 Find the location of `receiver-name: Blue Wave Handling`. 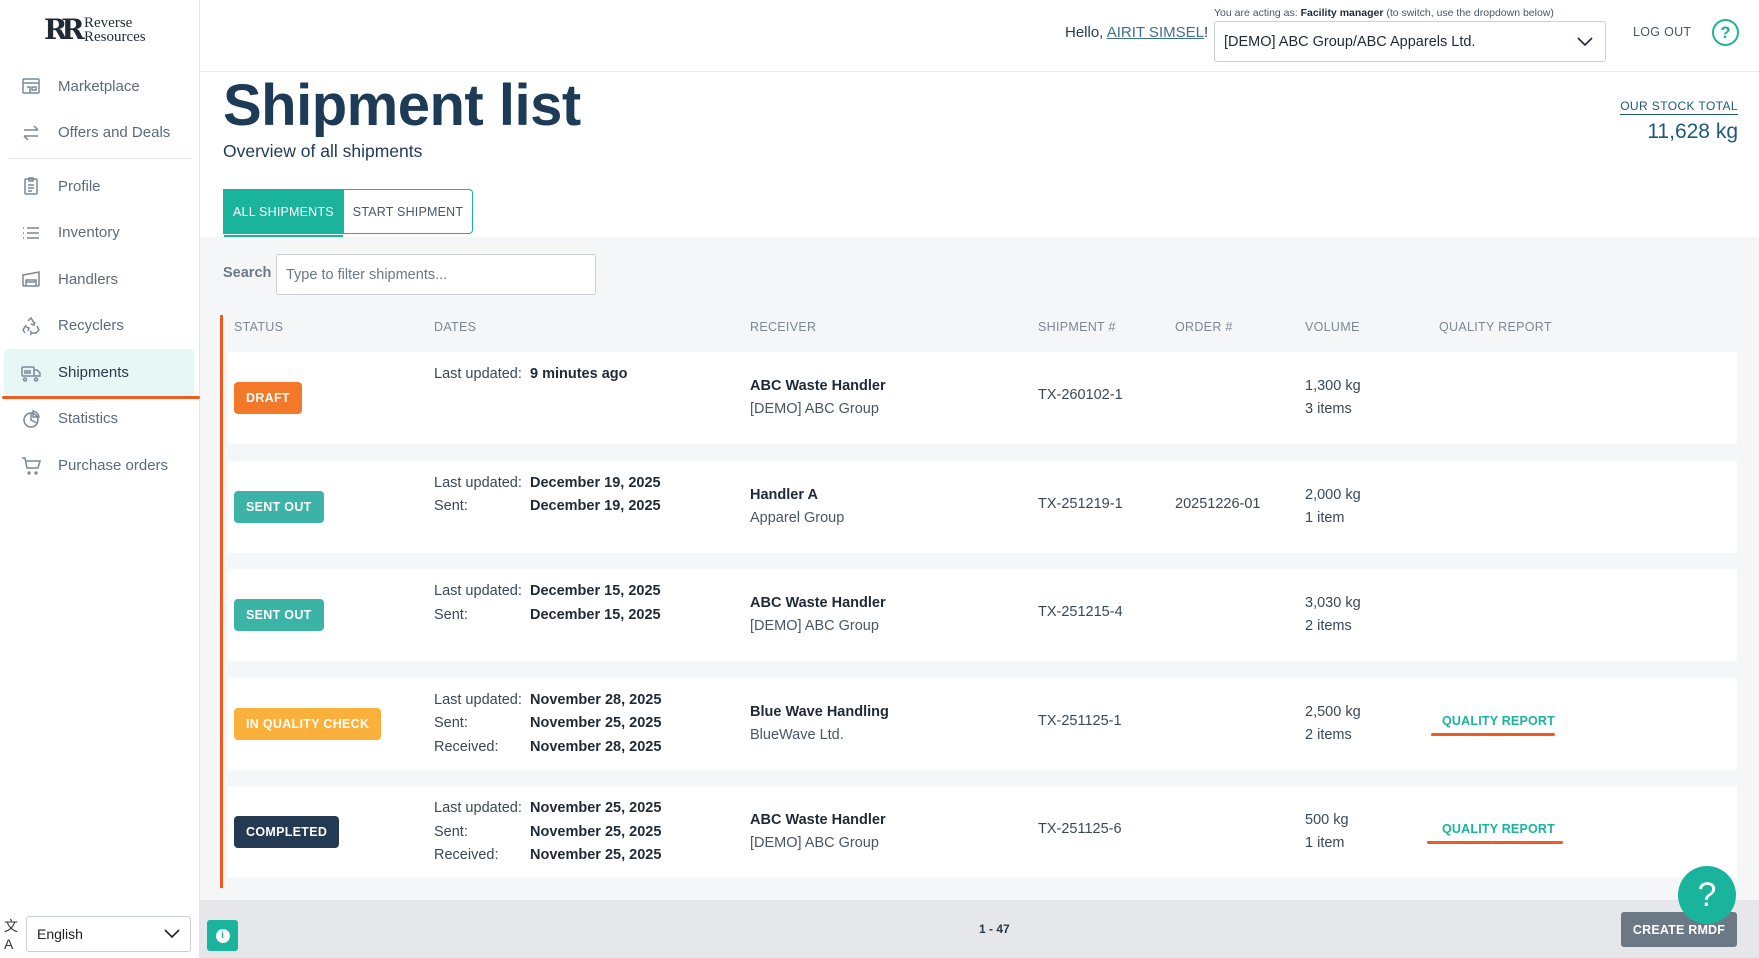

receiver-name: Blue Wave Handling is located at coordinates (819, 711).